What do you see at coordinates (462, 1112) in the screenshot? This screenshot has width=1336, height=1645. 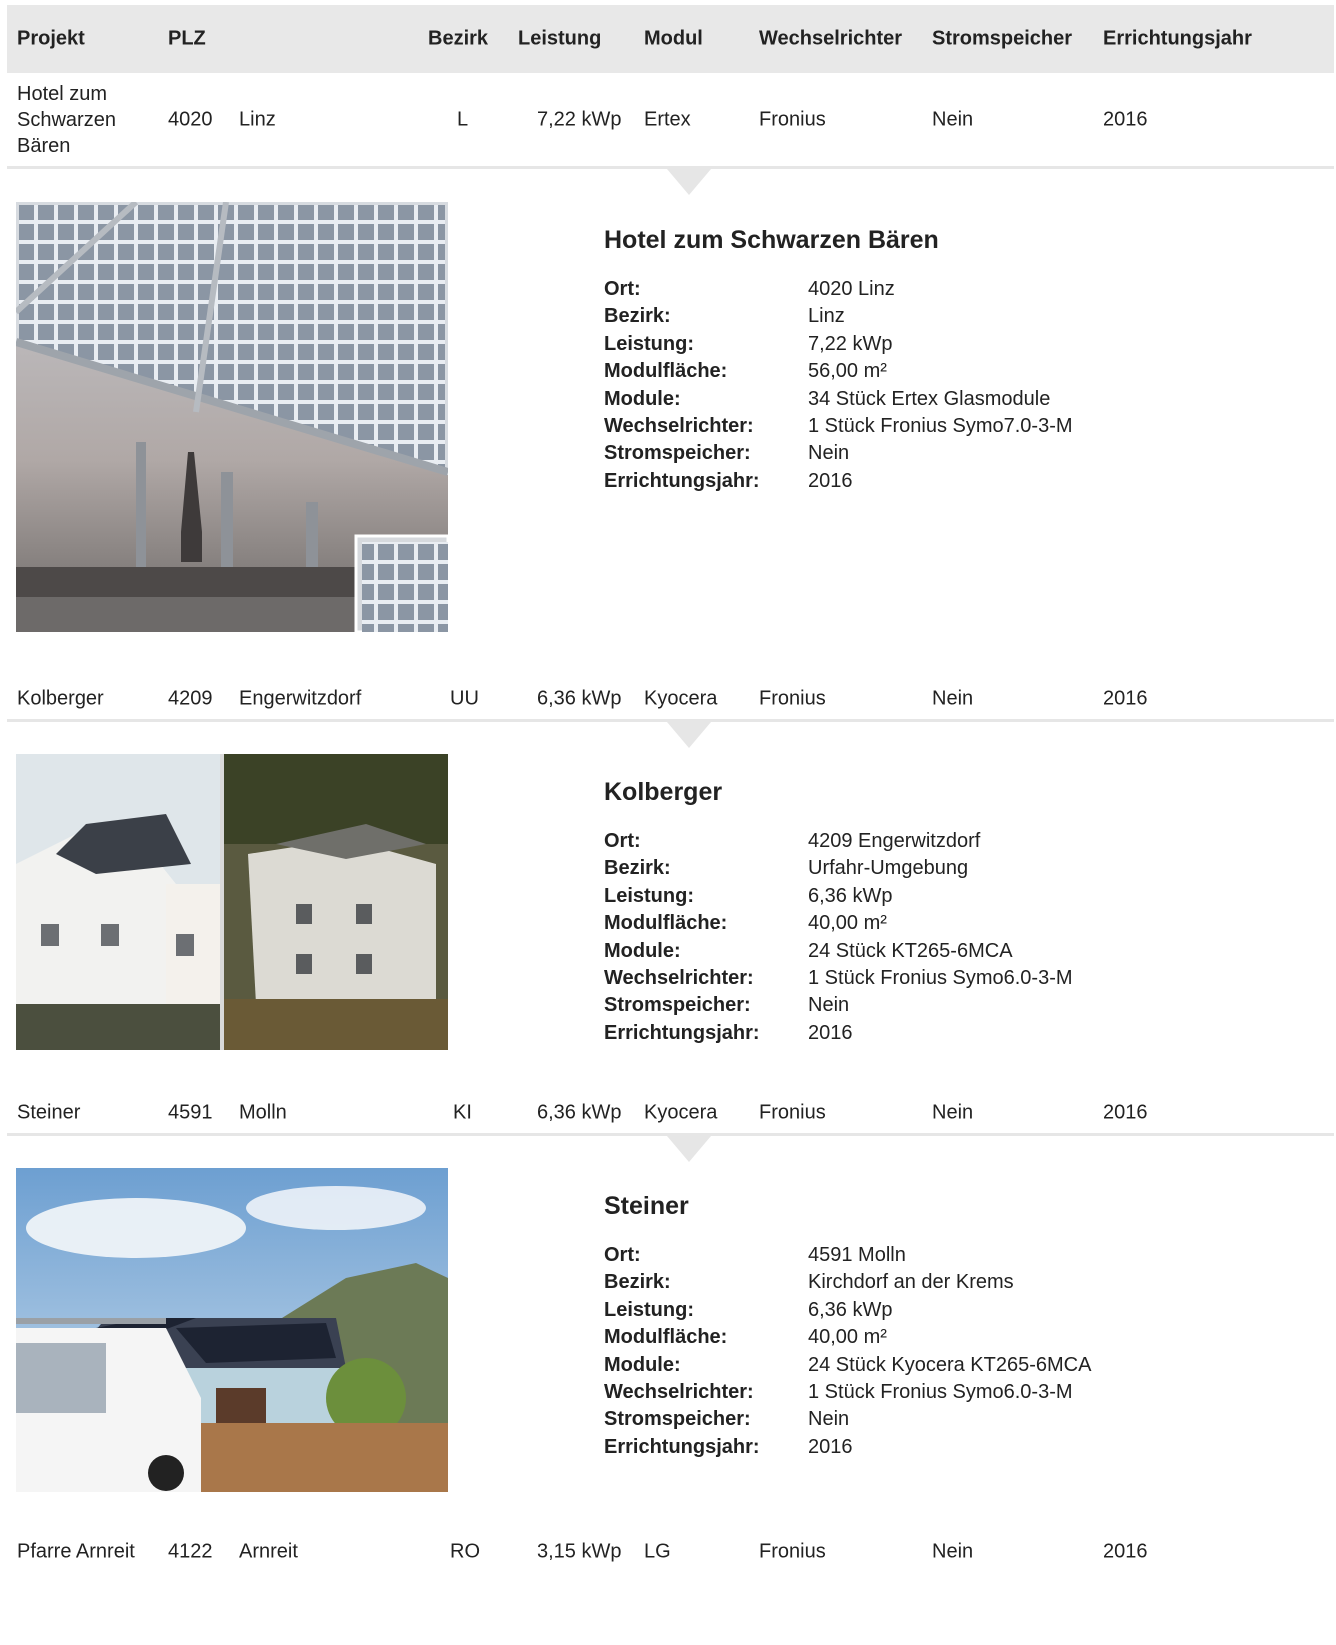 I see `cell-bezirk: KI` at bounding box center [462, 1112].